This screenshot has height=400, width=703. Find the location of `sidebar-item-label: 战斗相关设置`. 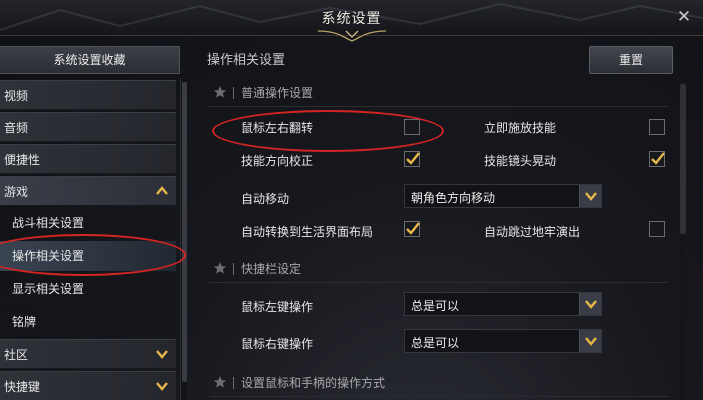

sidebar-item-label: 战斗相关设置 is located at coordinates (48, 223).